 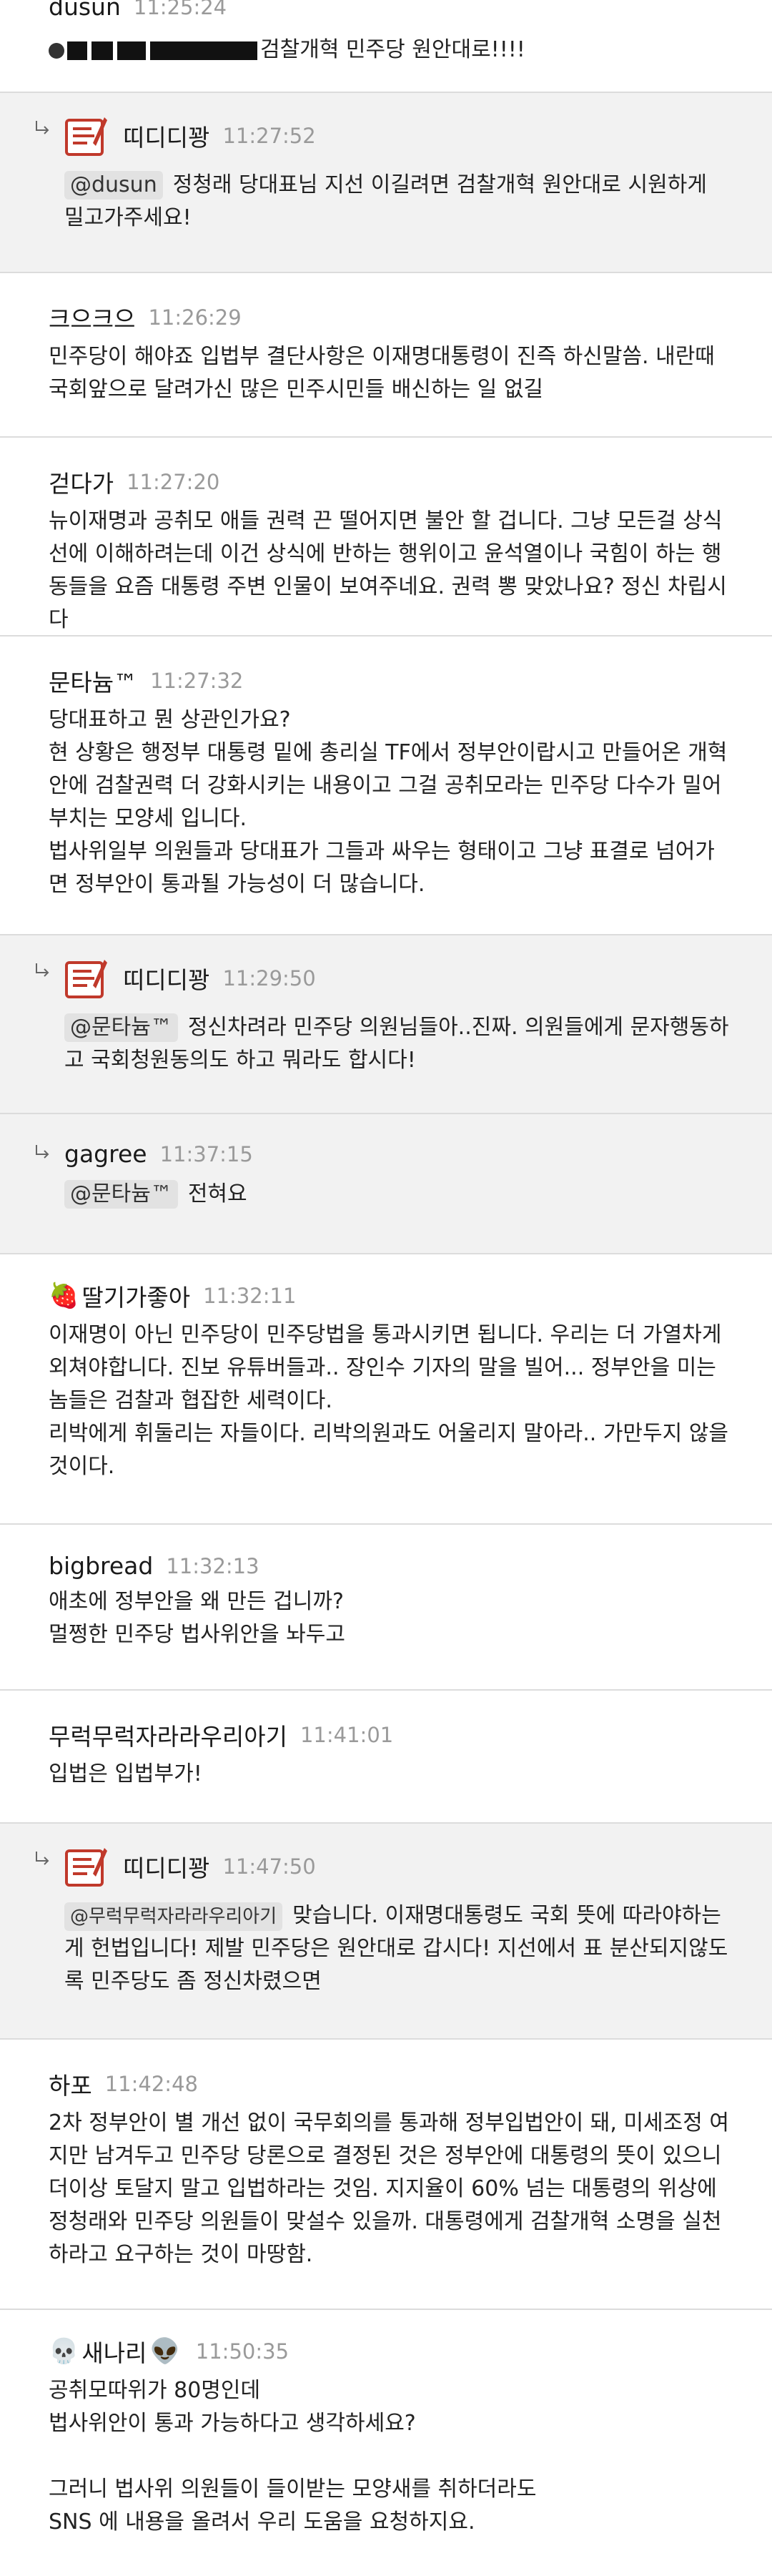 I want to click on comment-time: 11:25:24, so click(x=180, y=10).